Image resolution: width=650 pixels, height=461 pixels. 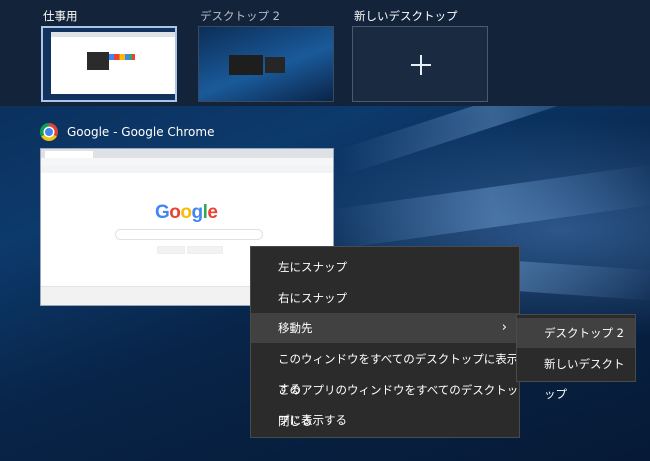 I want to click on plus-icon, so click(x=421, y=65).